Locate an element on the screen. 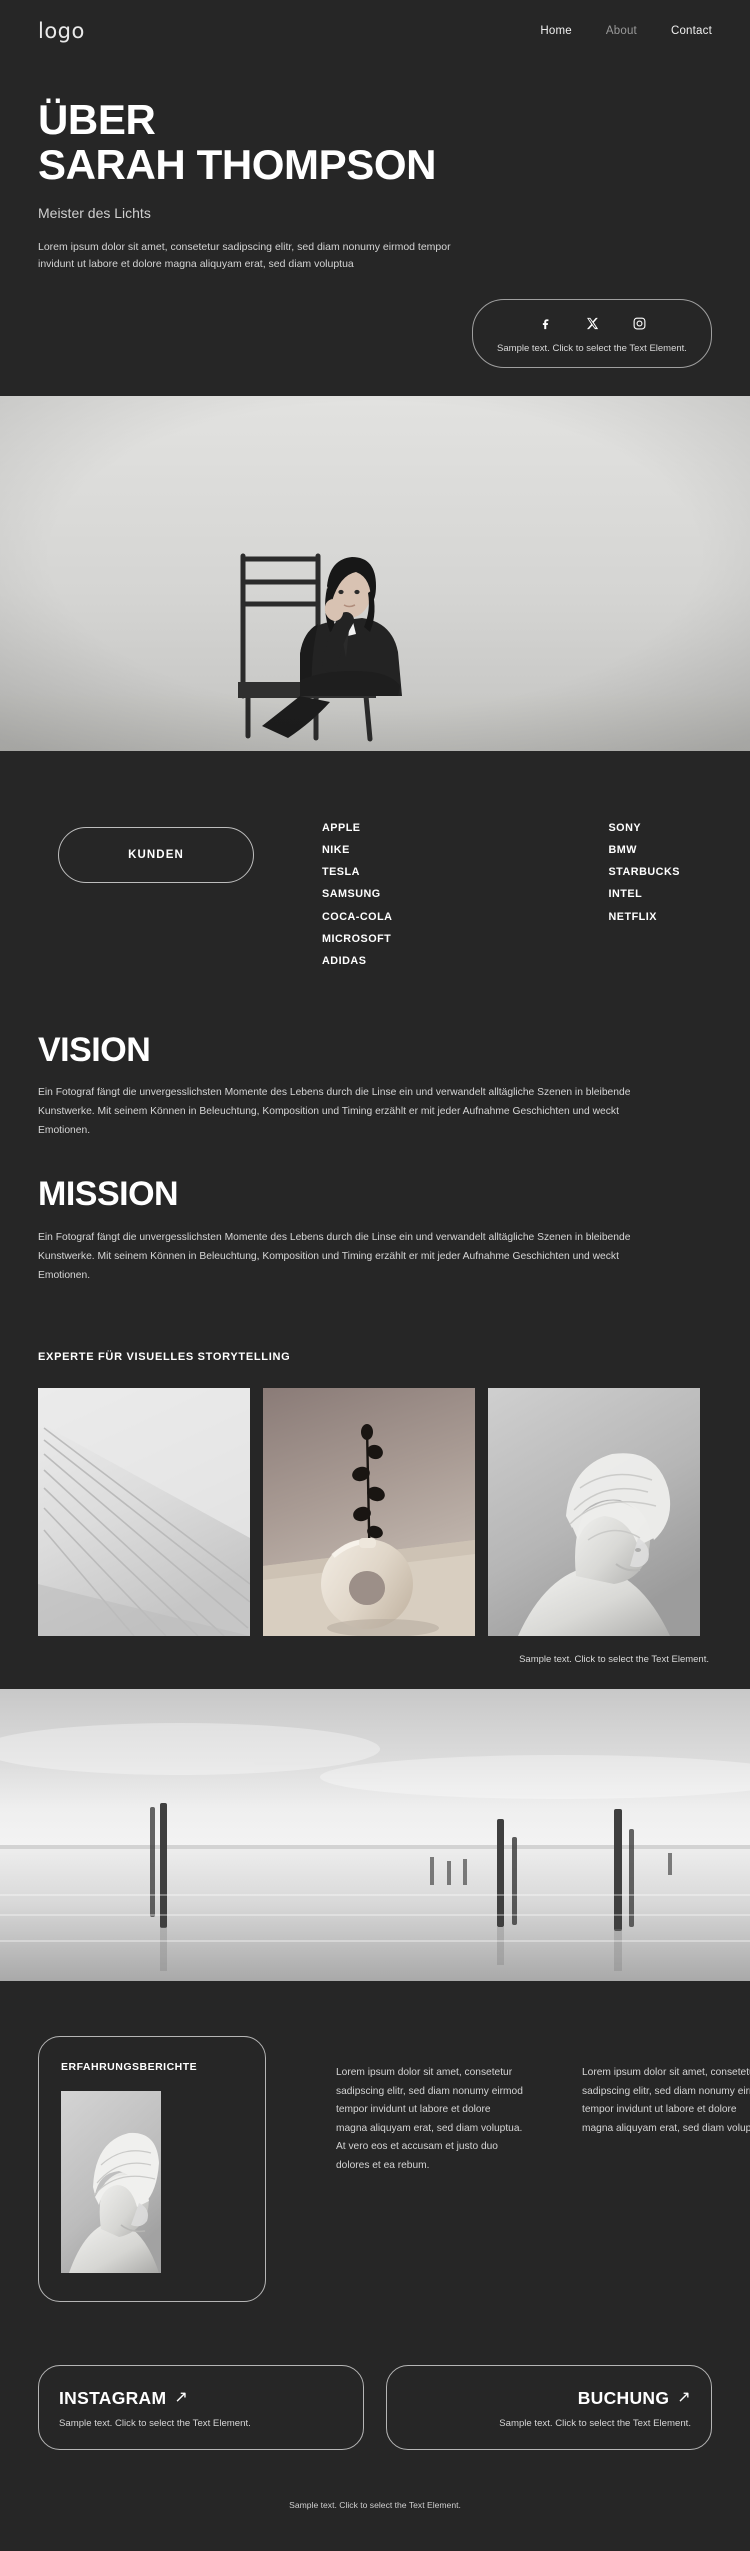 This screenshot has width=750, height=2551. testimonial-photo is located at coordinates (111, 2181).